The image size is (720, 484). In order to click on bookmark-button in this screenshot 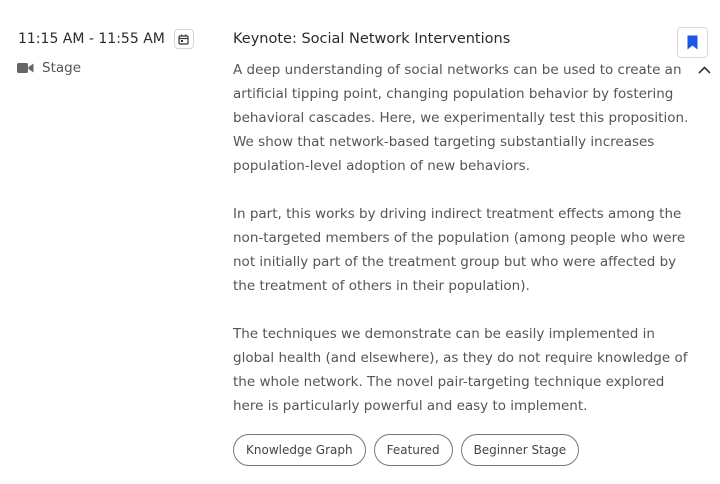, I will do `click(692, 42)`.